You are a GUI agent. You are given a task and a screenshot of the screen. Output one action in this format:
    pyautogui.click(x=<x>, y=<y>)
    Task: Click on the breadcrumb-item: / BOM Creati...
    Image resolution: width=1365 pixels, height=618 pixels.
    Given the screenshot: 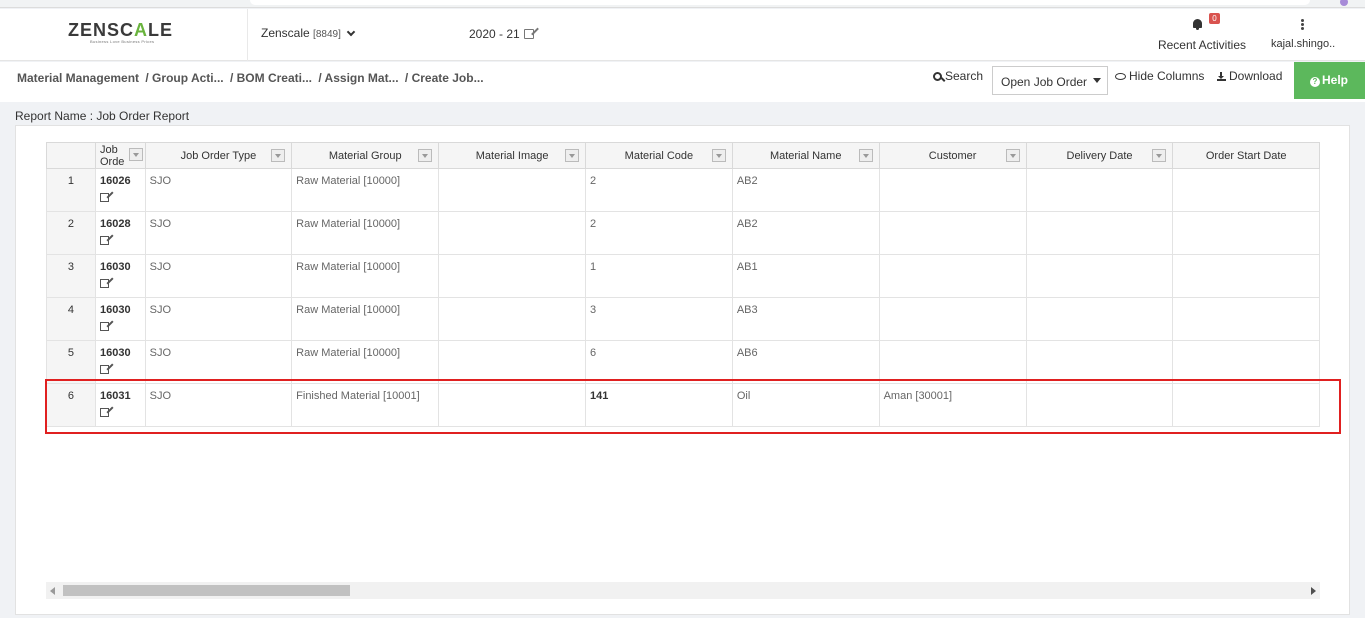 What is the action you would take?
    pyautogui.click(x=271, y=78)
    